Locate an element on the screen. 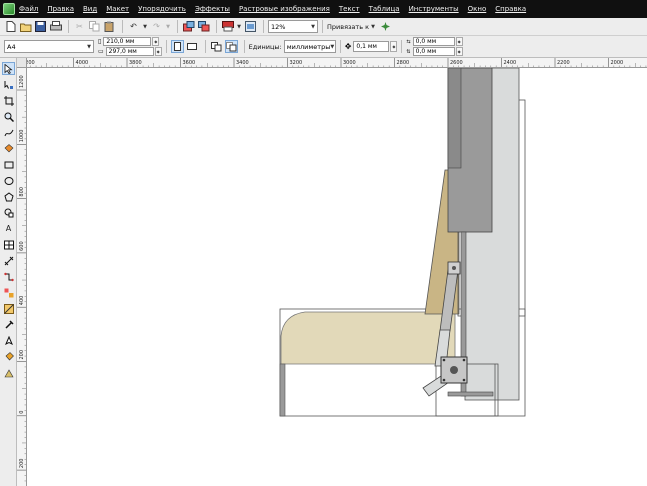 The height and width of the screenshot is (486, 647). basic-shapes-icon is located at coordinates (8, 212).